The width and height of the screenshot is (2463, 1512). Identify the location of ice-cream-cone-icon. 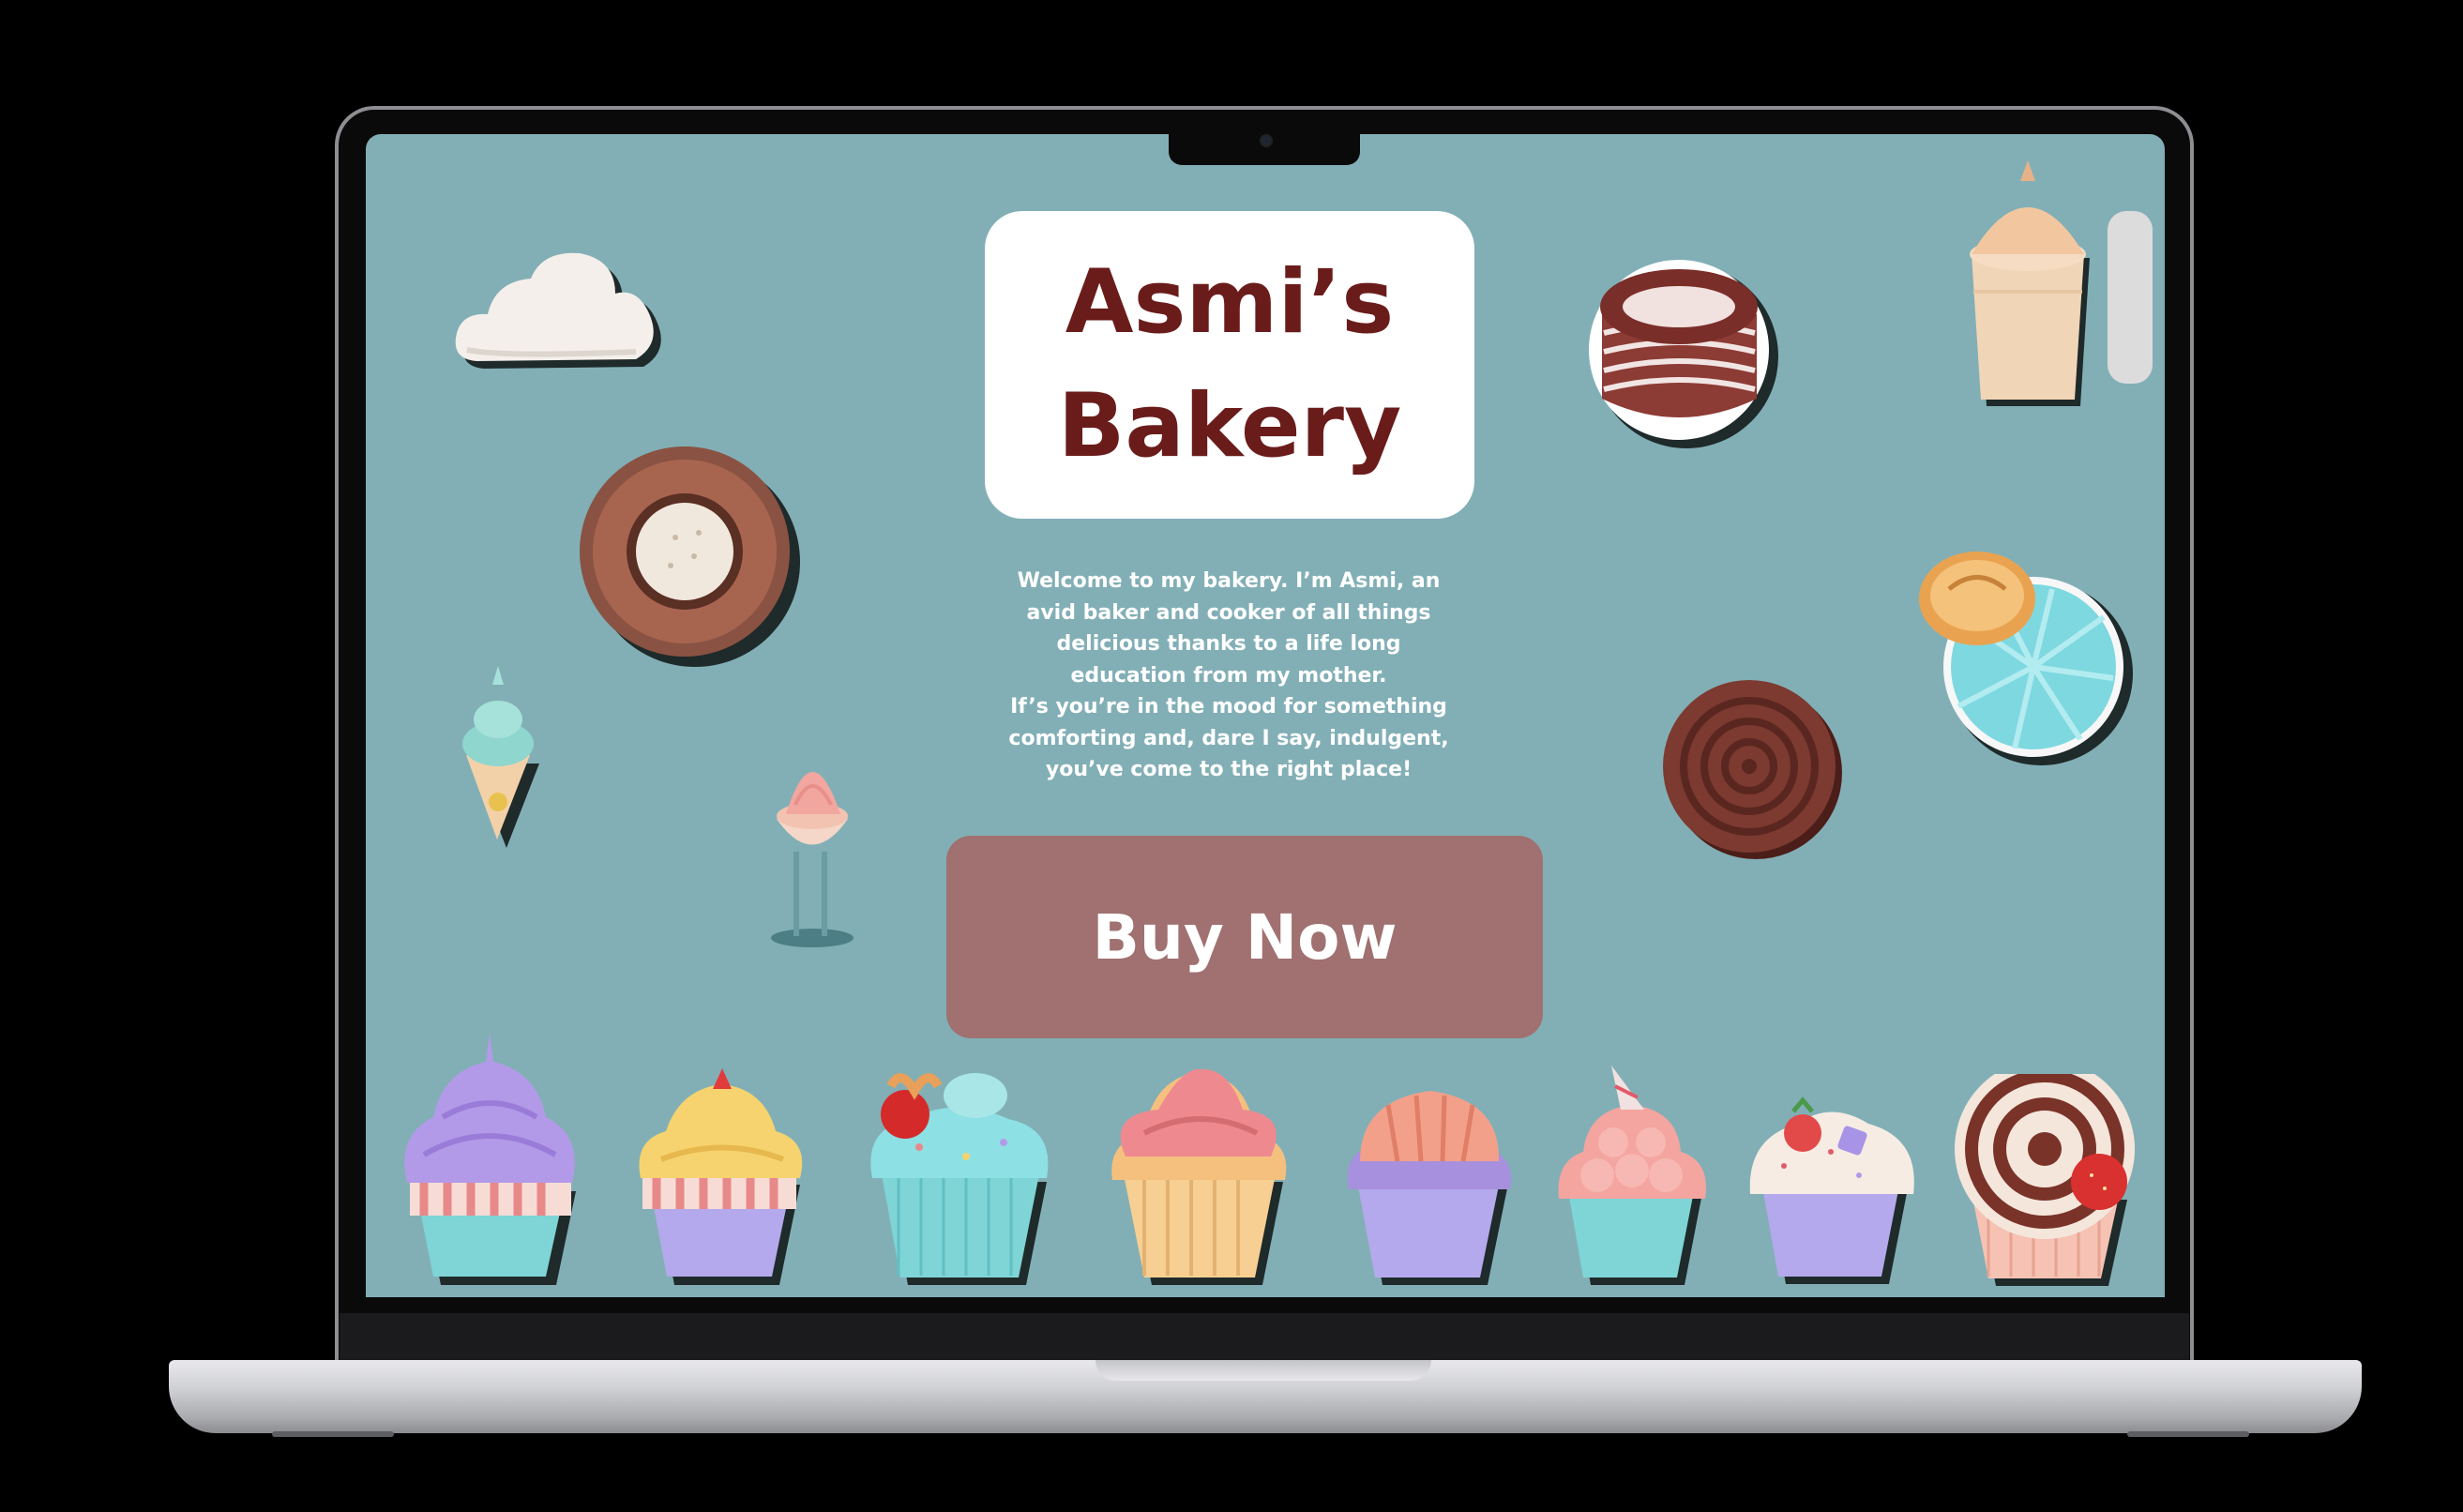
(500, 757).